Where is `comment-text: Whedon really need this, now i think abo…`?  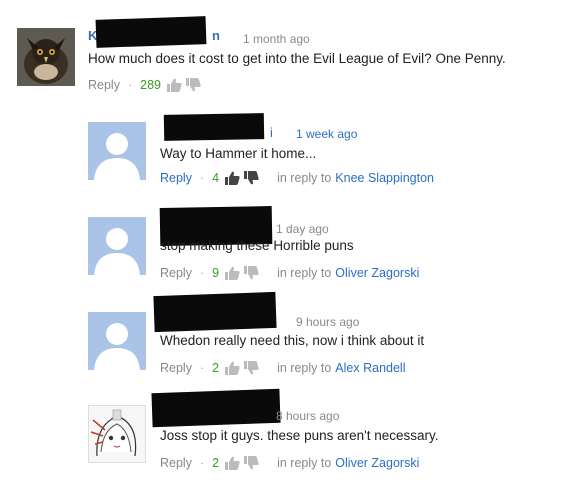
comment-text: Whedon really need this, now i think abo… is located at coordinates (292, 340).